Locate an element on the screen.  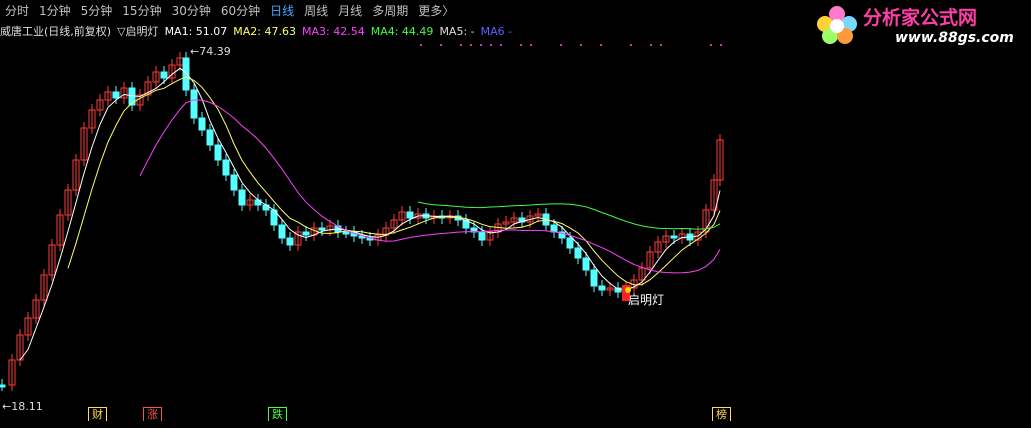
flower-logo-icon is located at coordinates (837, 25).